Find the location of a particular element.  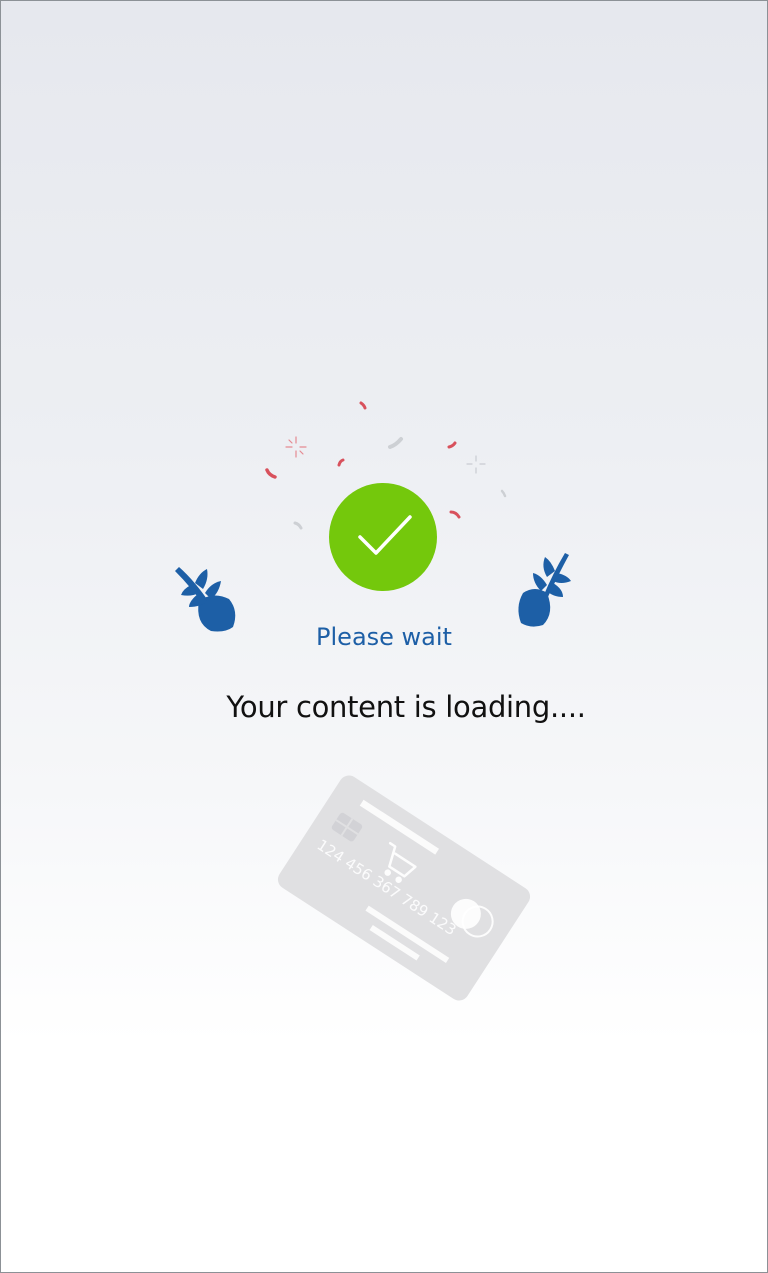

credit-card-icon: 124 456 367 789 123 is located at coordinates (404, 888).